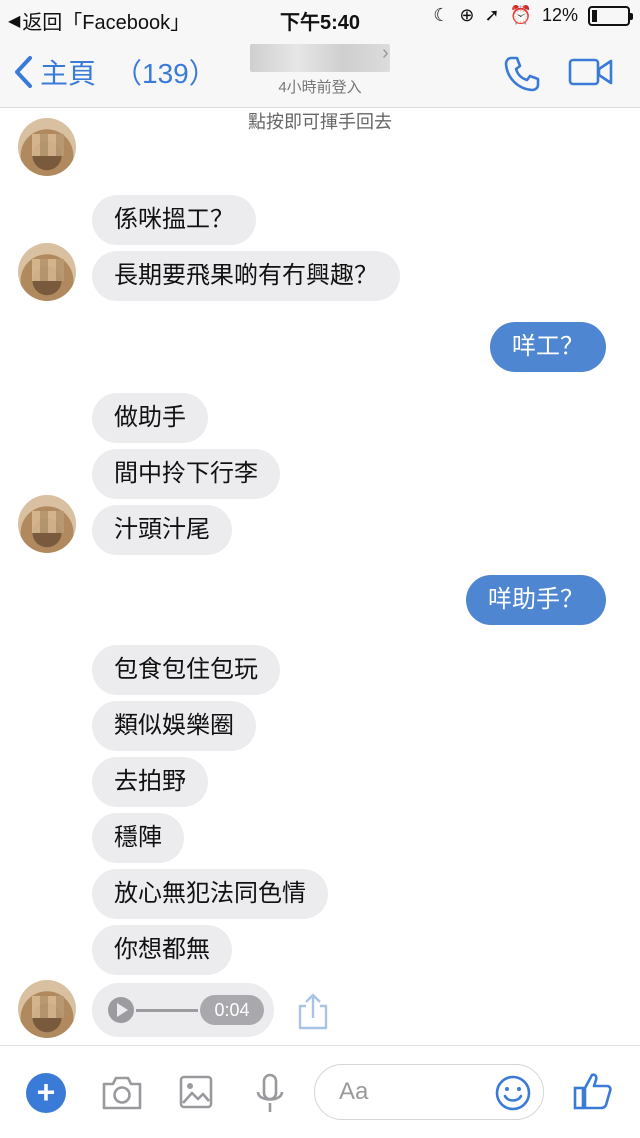  Describe the element at coordinates (513, 1093) in the screenshot. I see `emoji-icon` at that location.